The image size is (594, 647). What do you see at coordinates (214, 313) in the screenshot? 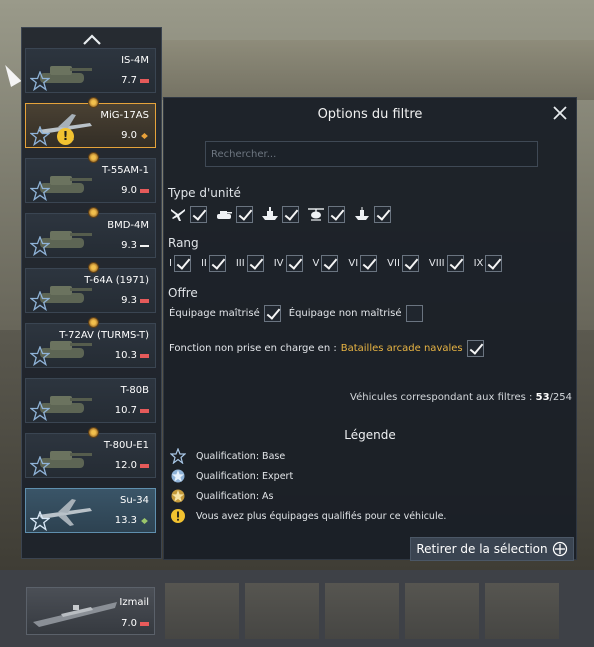
I see `crew-mastered-label: Équipage maîtrisé` at bounding box center [214, 313].